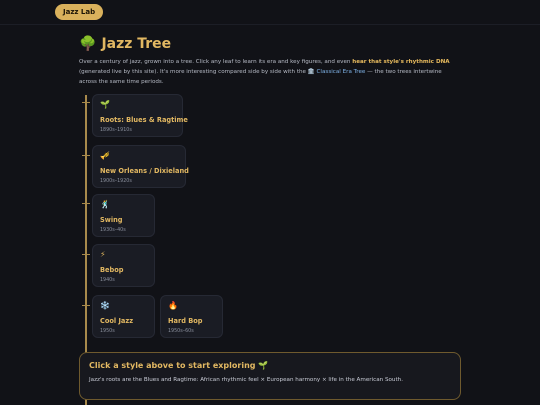 The height and width of the screenshot is (405, 540). Describe the element at coordinates (111, 220) in the screenshot. I see `style-name: Swing` at that location.